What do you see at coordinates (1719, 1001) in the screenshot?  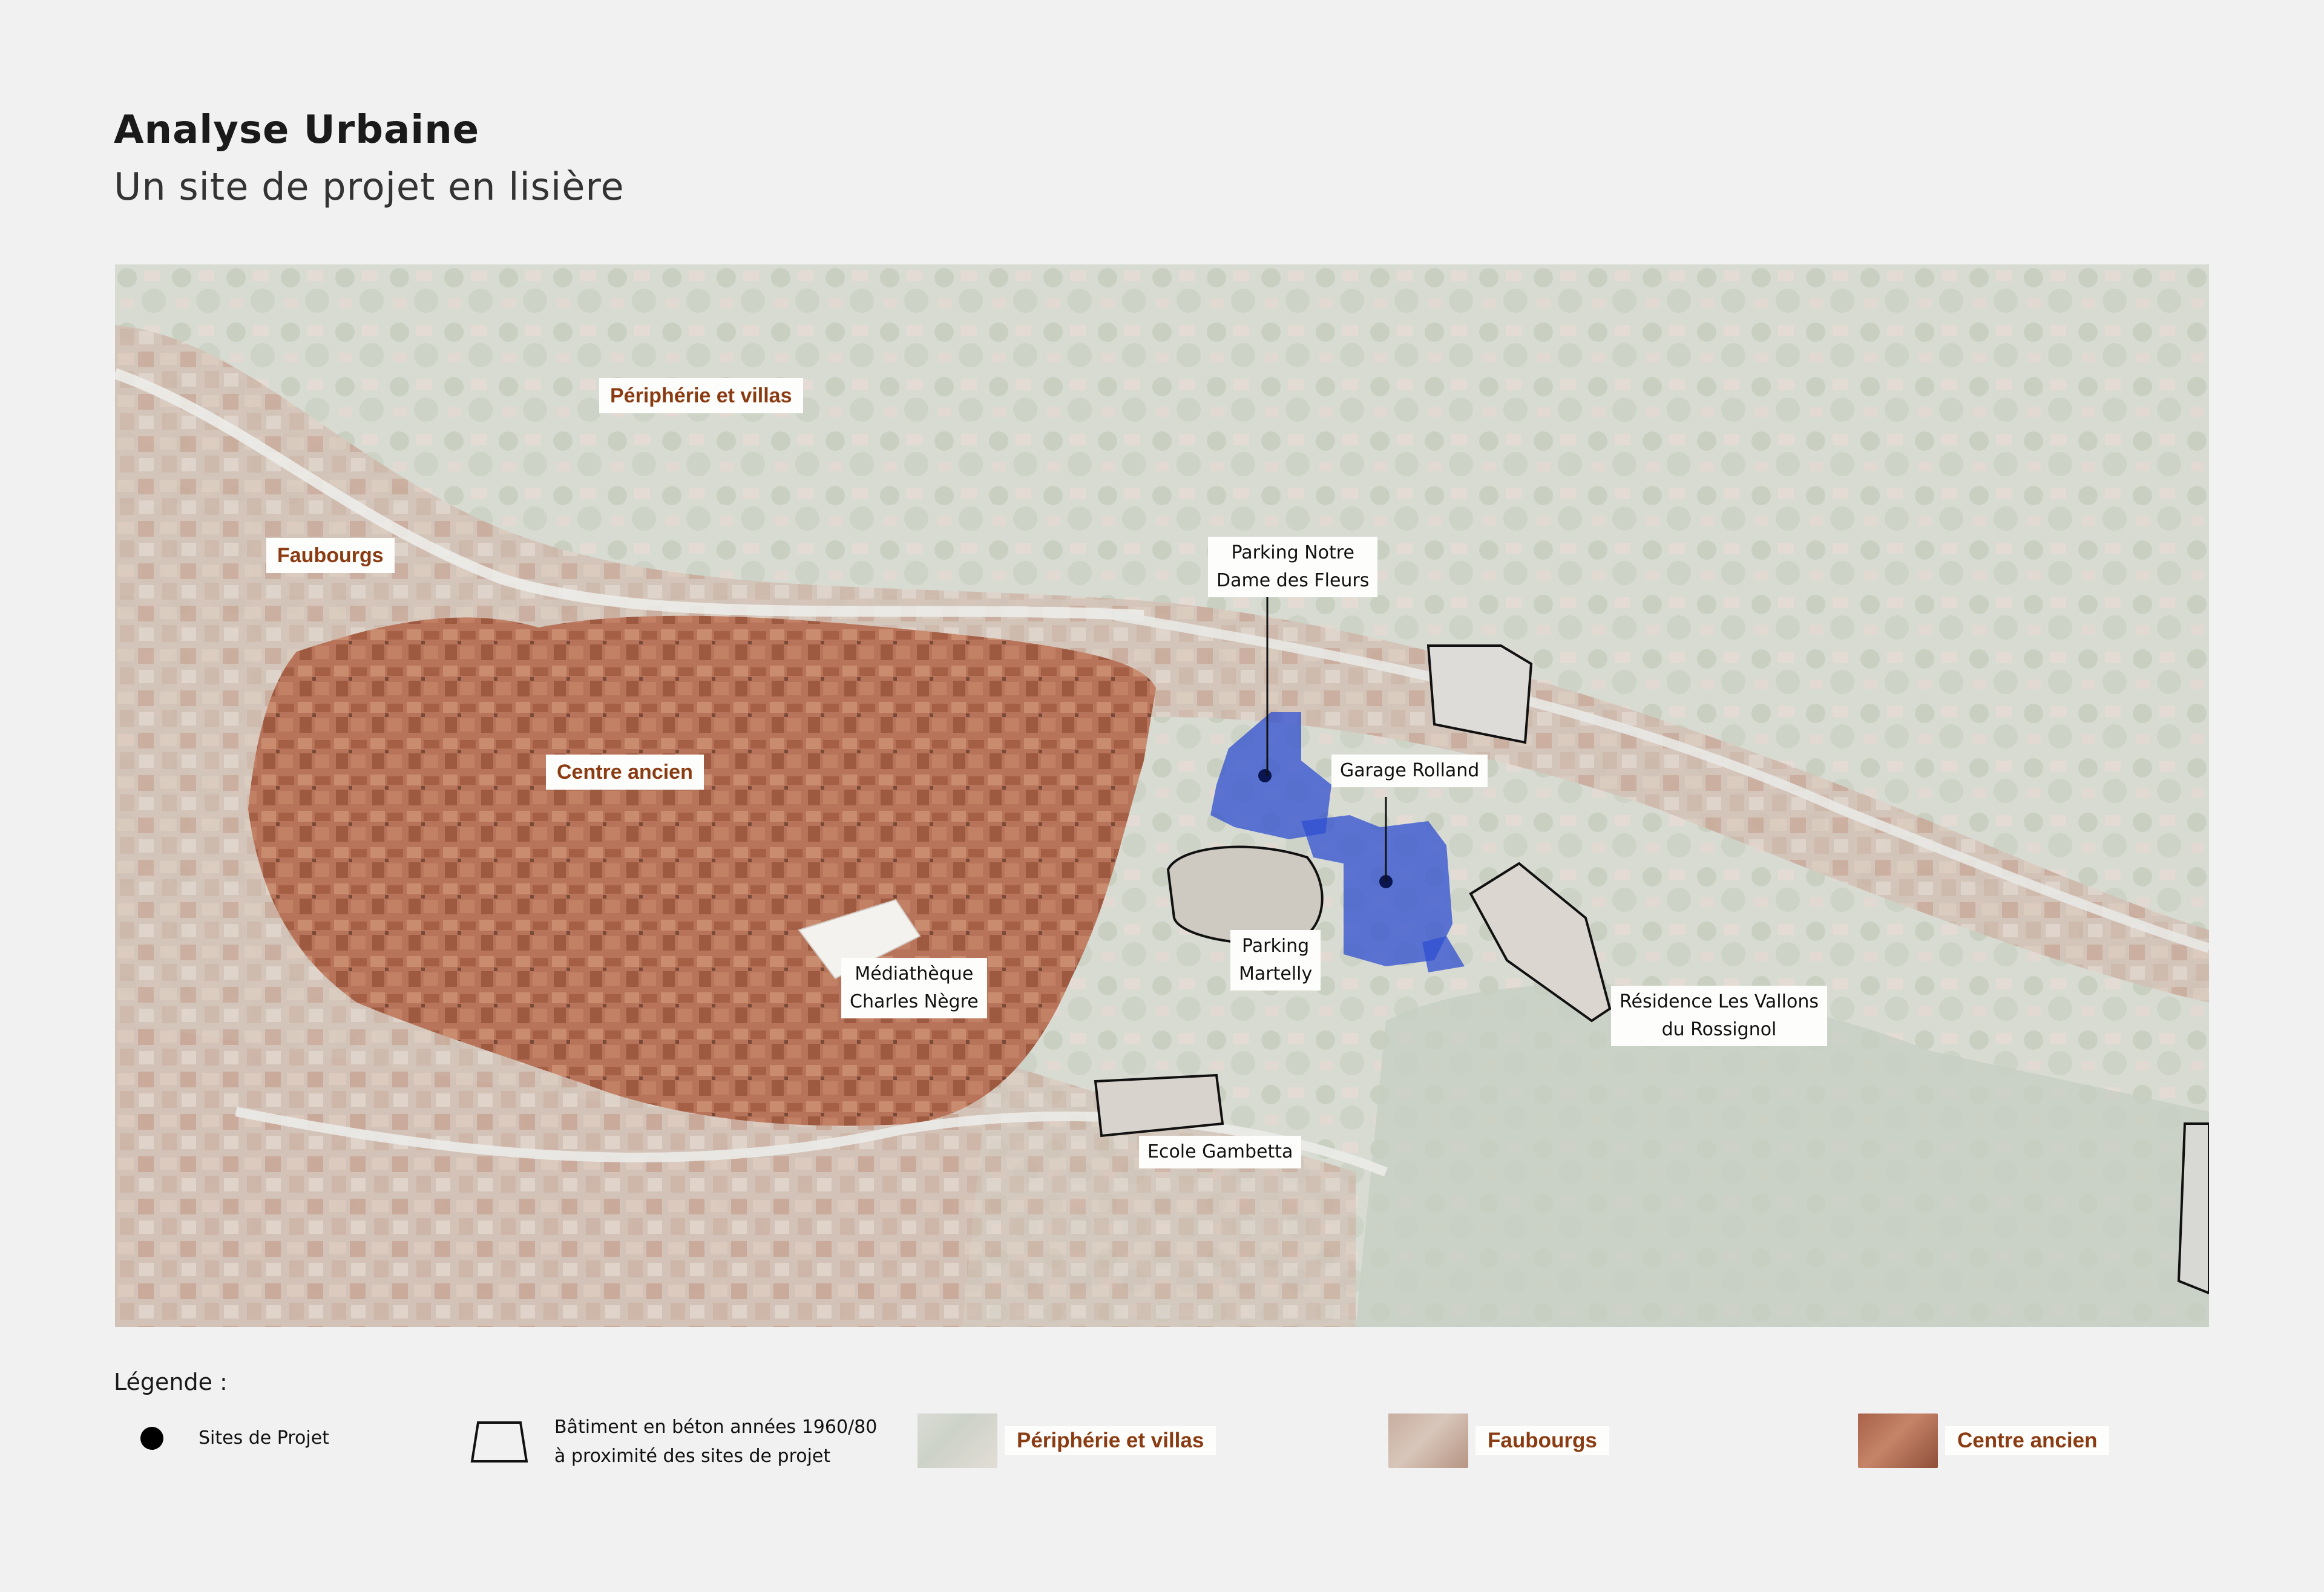 I see `site-label-line: Résidence Les Vallons` at bounding box center [1719, 1001].